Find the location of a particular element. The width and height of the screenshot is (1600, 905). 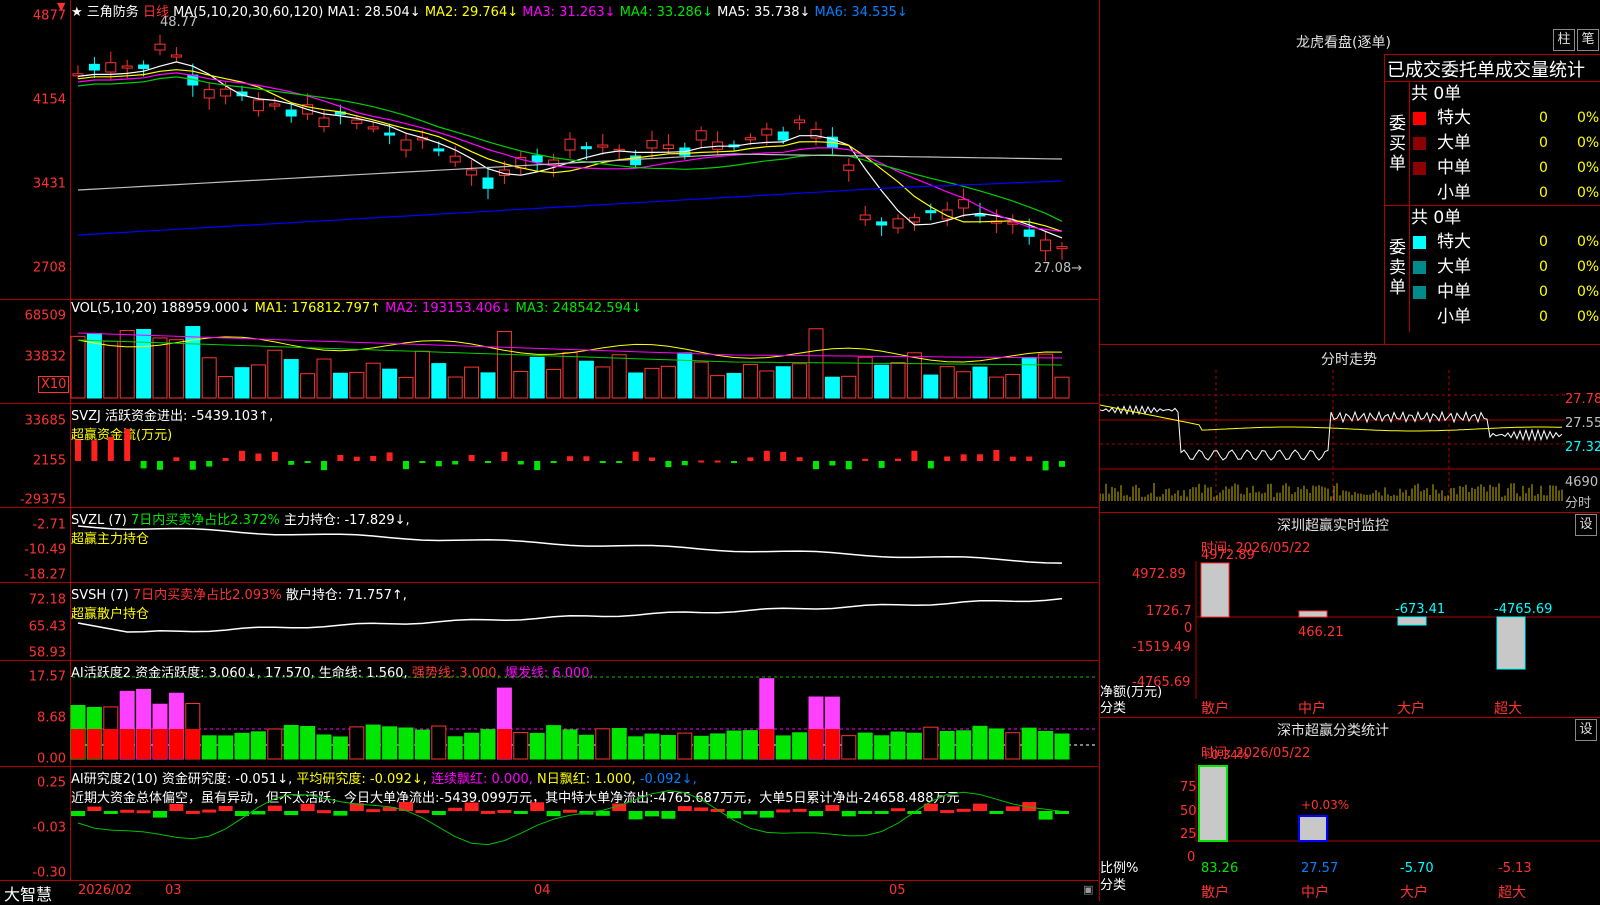

buy-row-pct: 0% is located at coordinates (1588, 118).